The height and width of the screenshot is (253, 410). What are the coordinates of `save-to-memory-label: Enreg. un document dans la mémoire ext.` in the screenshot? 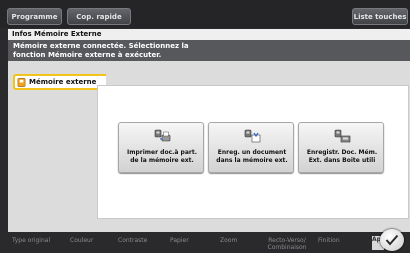 It's located at (252, 157).